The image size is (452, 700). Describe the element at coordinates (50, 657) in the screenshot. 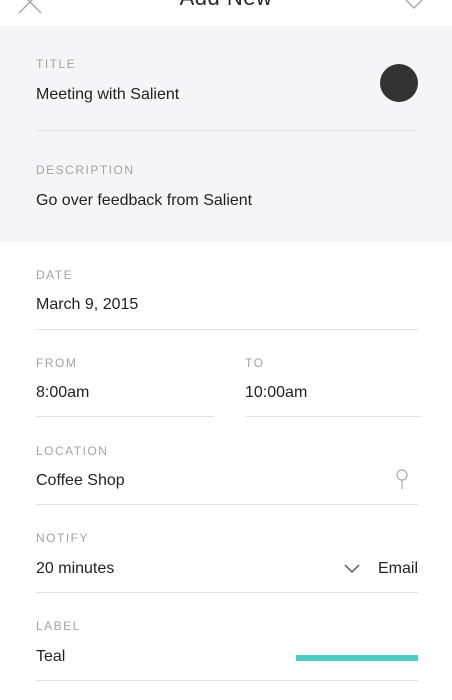

I see `label-field: Teal` at that location.